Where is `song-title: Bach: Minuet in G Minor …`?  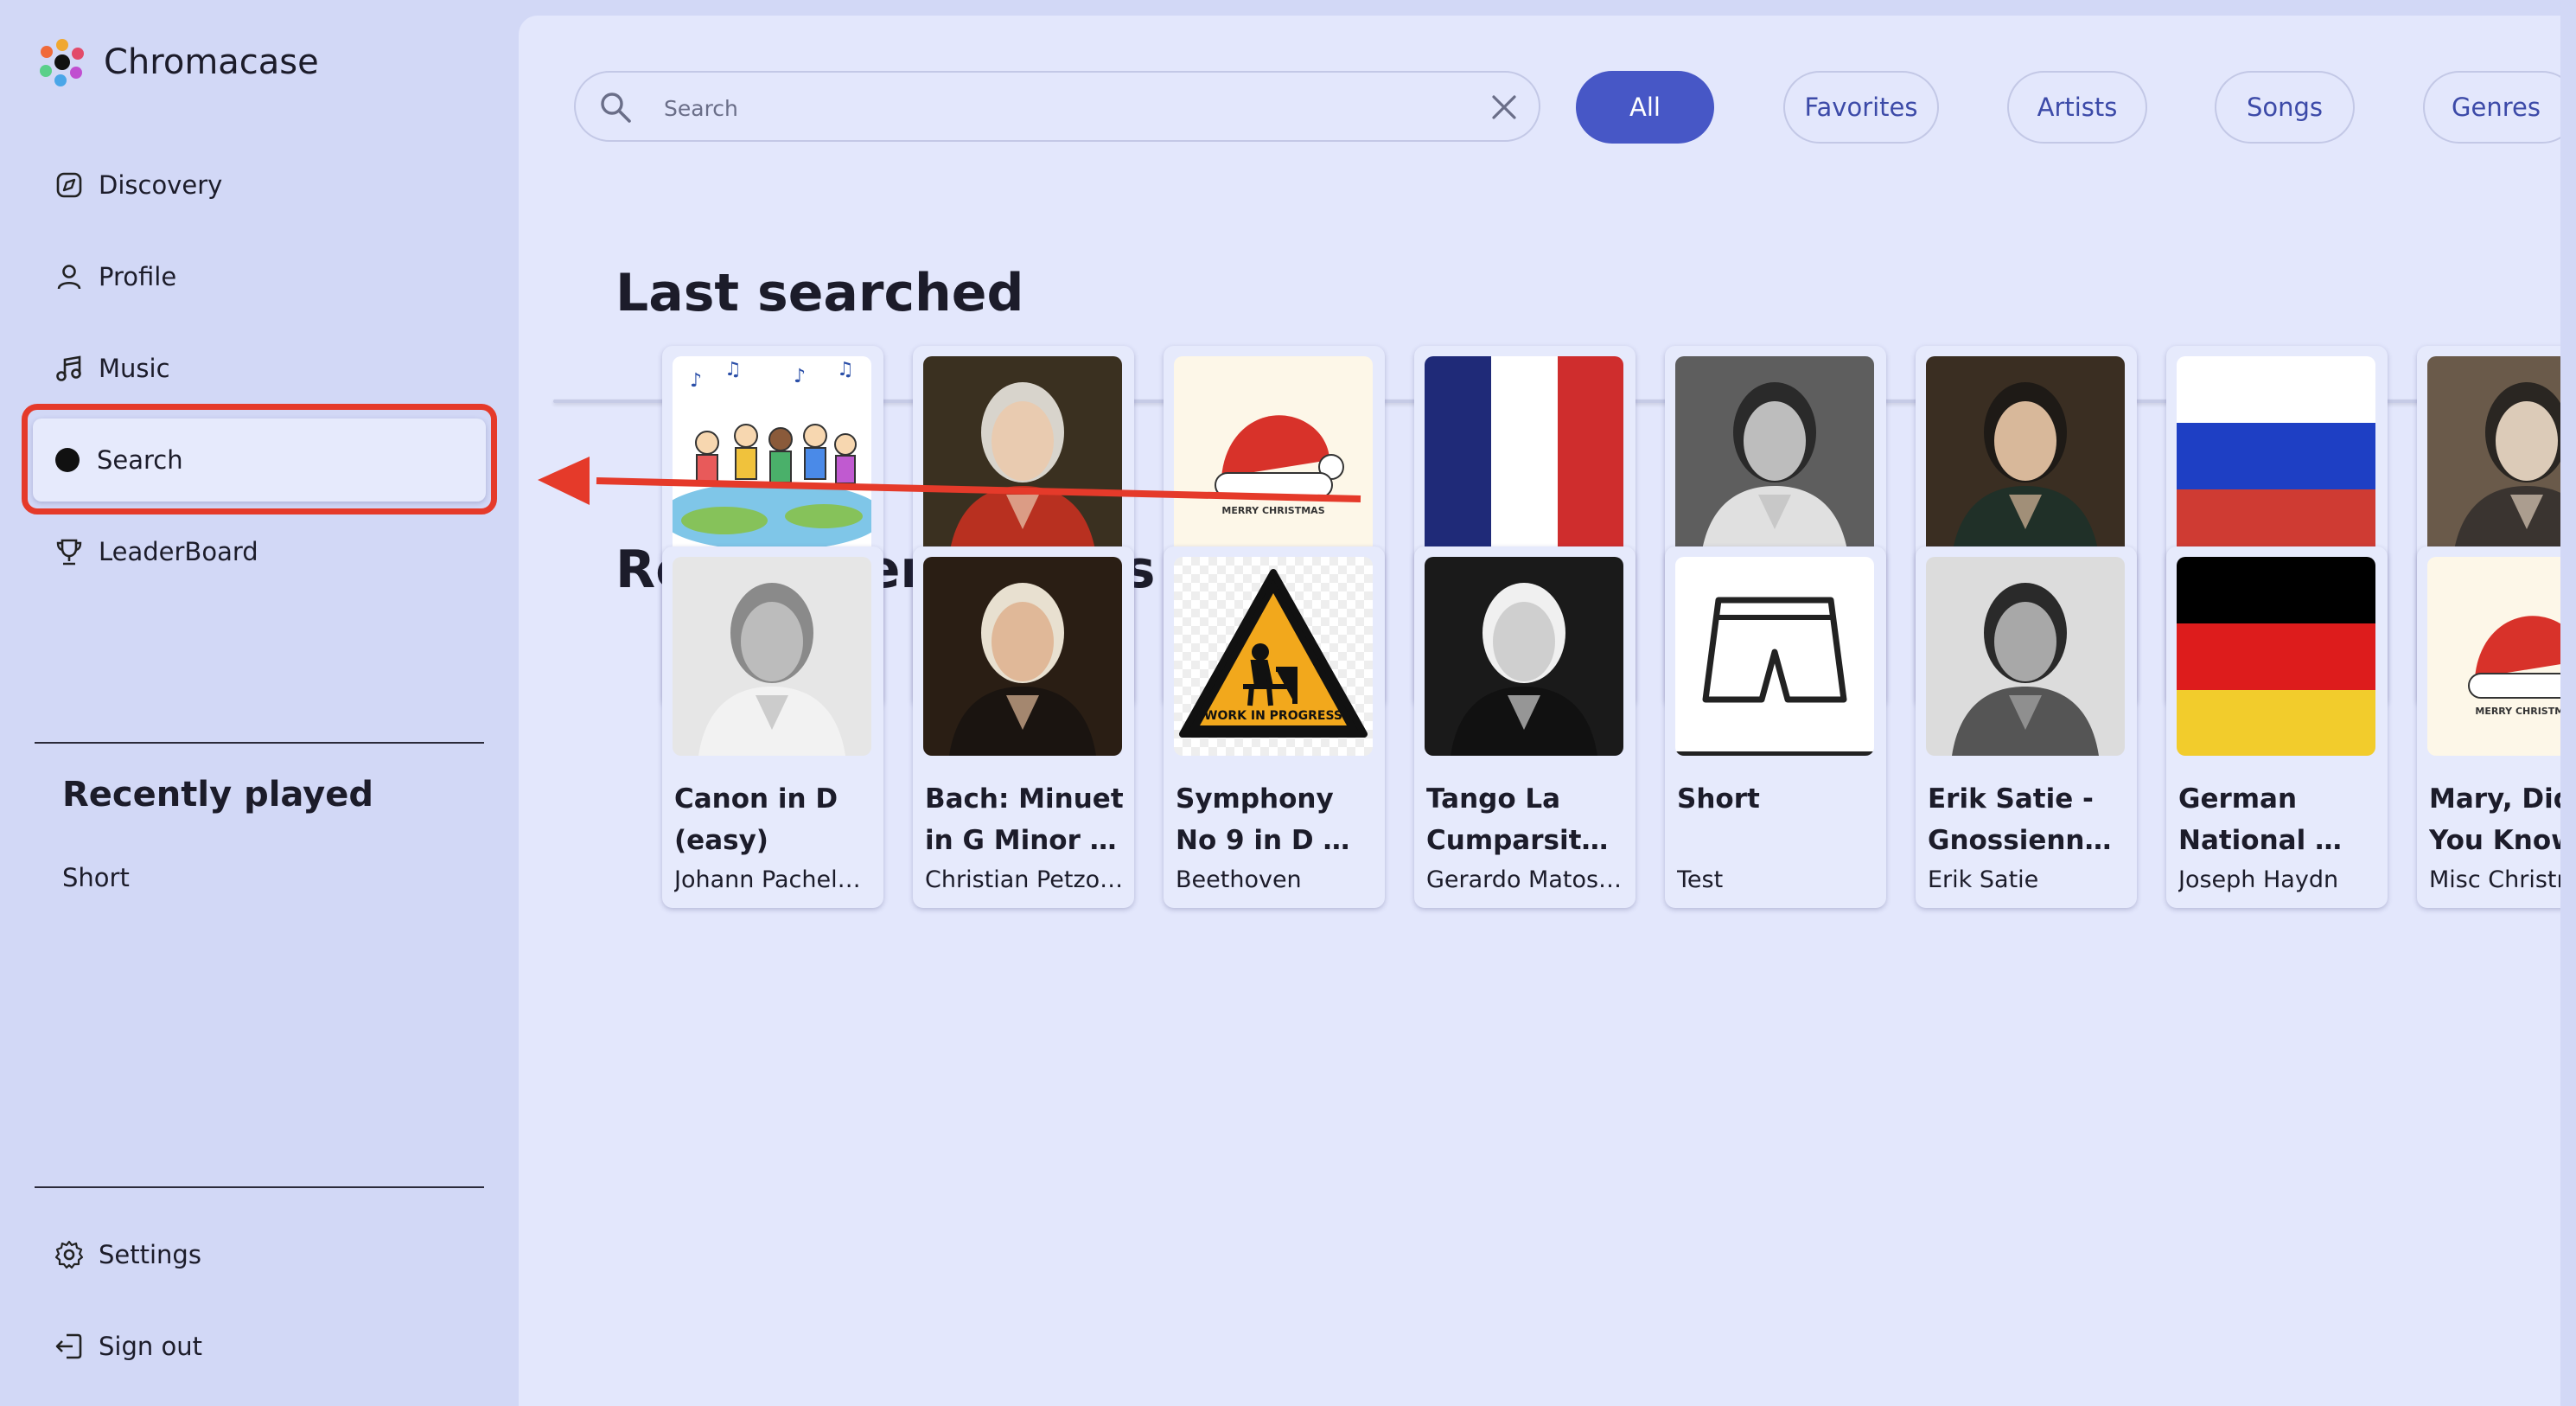
song-title: Bach: Minuet in G Minor … is located at coordinates (1024, 819).